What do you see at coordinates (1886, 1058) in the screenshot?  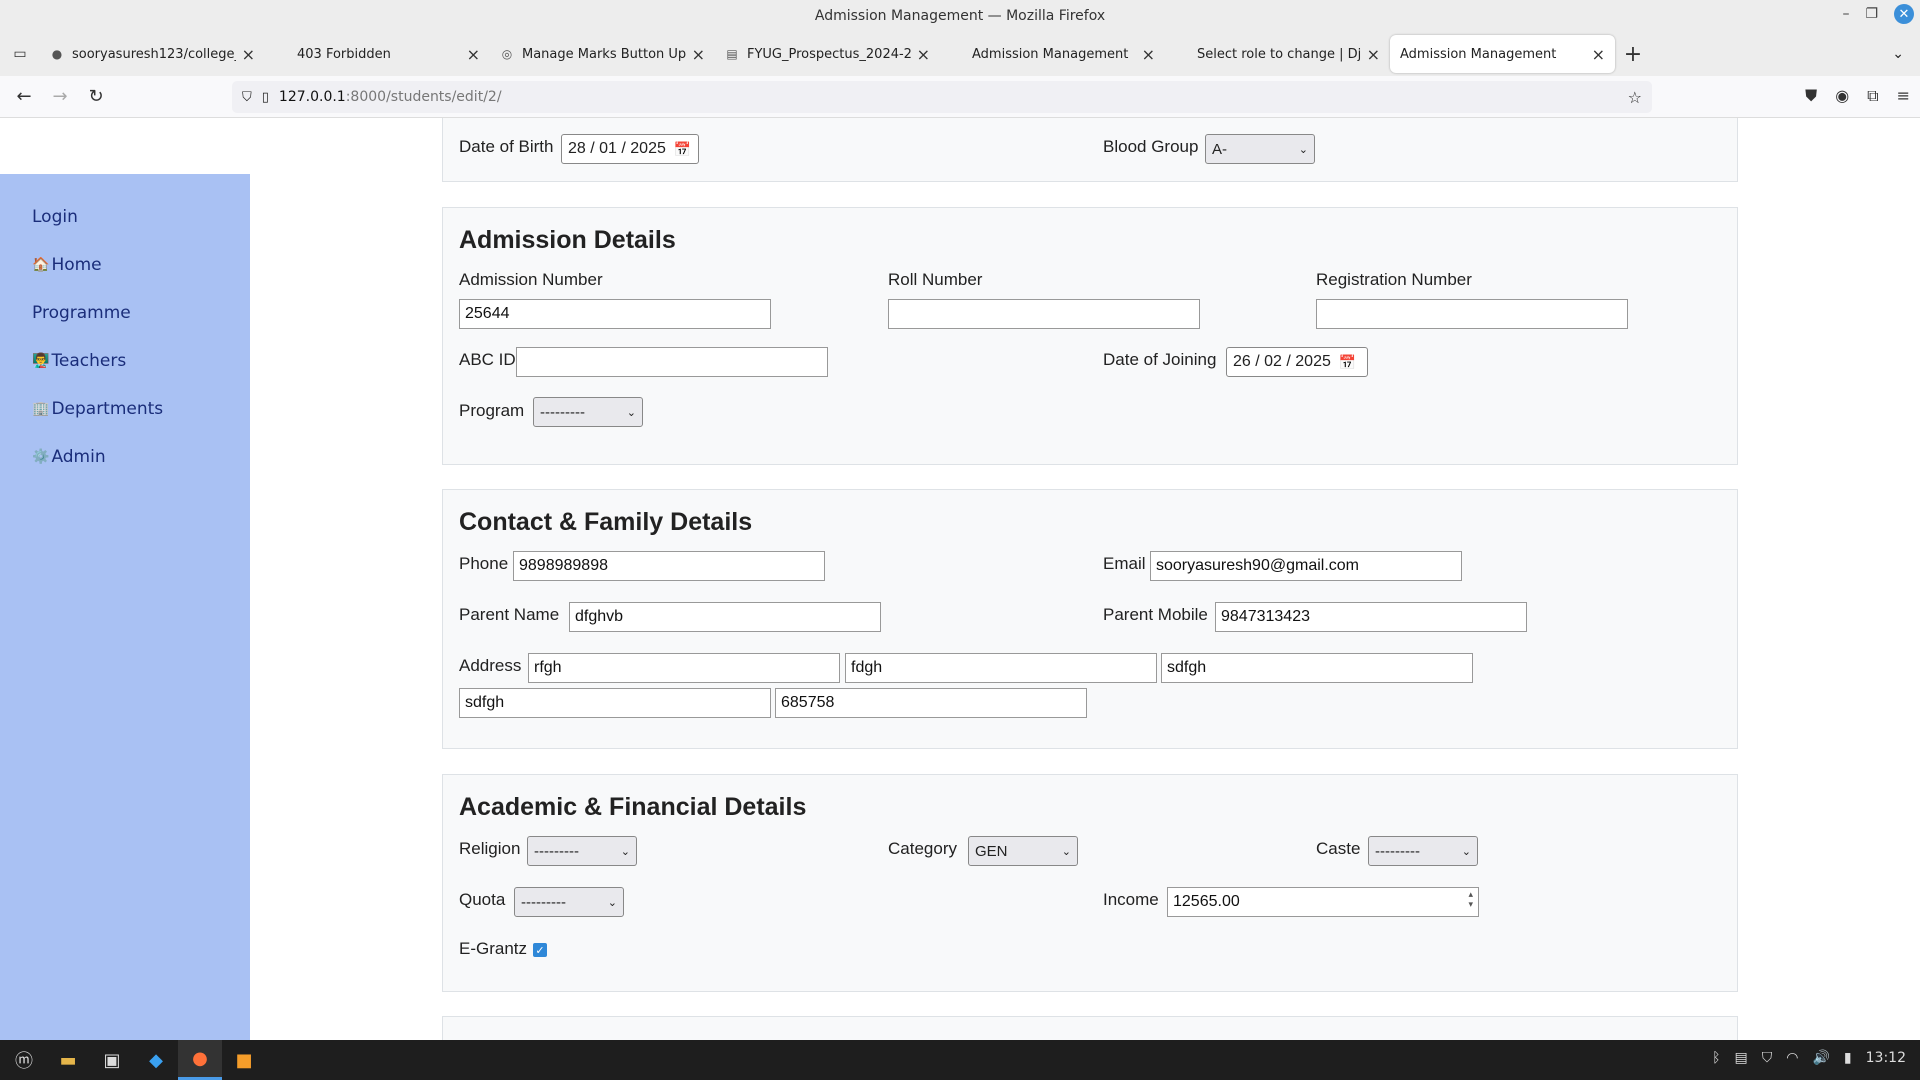 I see `clock: 13:12` at bounding box center [1886, 1058].